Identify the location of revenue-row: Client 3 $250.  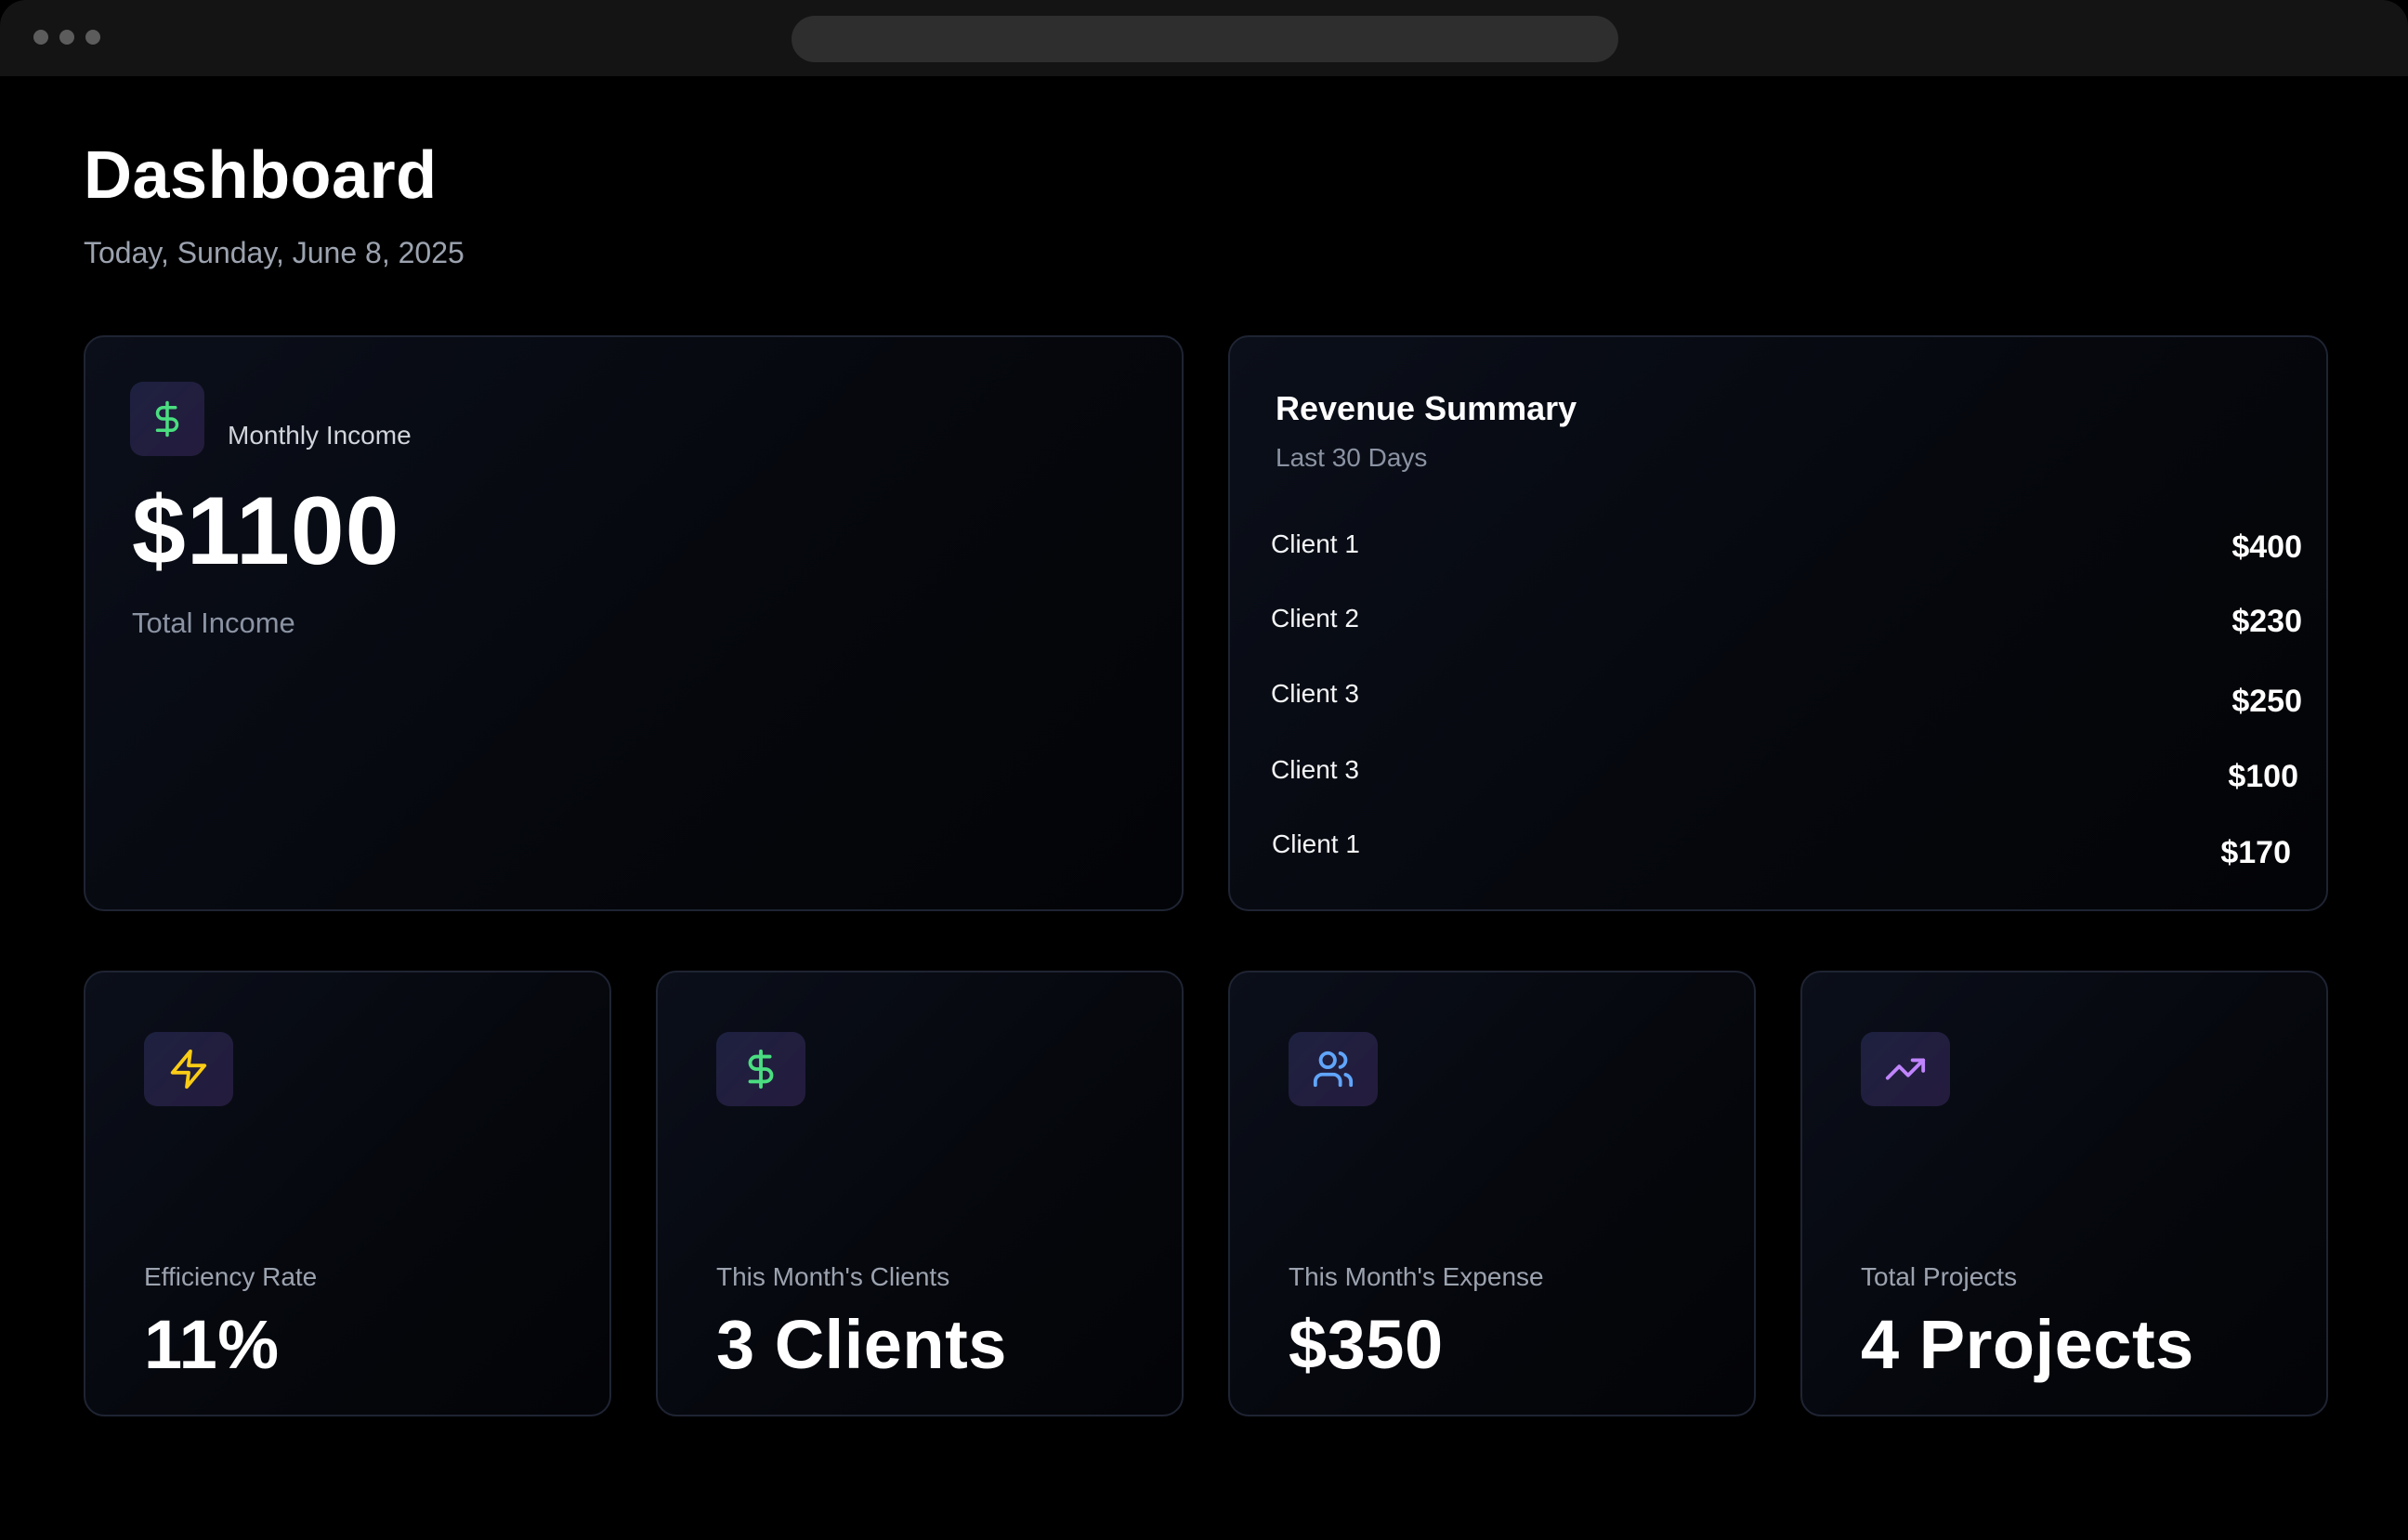
(1778, 699).